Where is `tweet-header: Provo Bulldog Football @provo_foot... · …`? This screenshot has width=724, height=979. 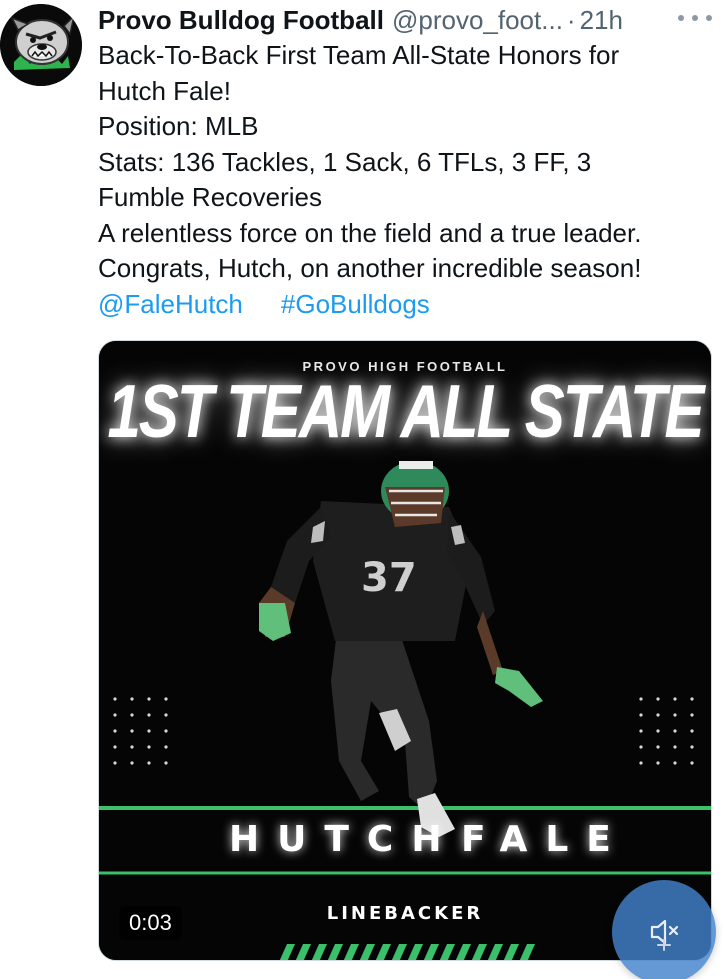
tweet-header: Provo Bulldog Football @provo_foot... · … is located at coordinates (406, 20).